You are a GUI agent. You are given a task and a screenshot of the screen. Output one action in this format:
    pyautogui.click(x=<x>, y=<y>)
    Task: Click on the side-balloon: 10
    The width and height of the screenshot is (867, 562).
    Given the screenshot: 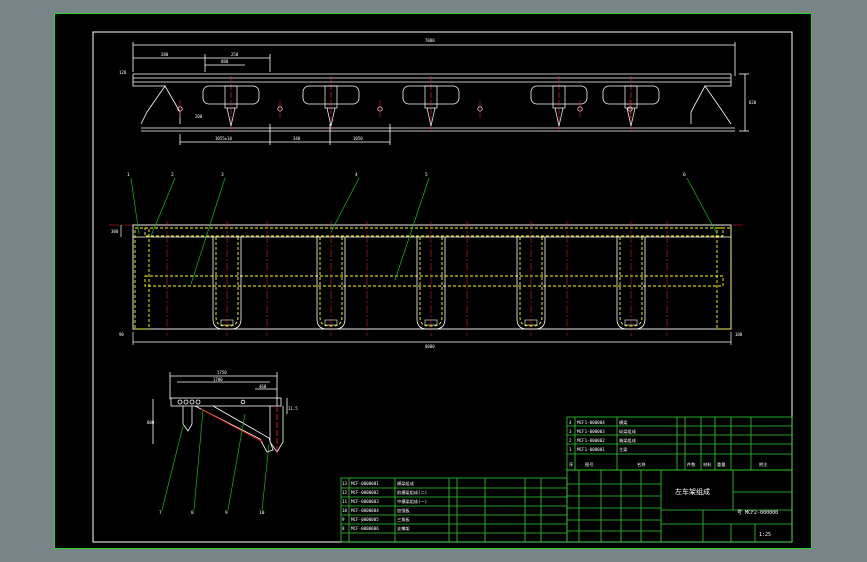 What is the action you would take?
    pyautogui.click(x=264, y=479)
    